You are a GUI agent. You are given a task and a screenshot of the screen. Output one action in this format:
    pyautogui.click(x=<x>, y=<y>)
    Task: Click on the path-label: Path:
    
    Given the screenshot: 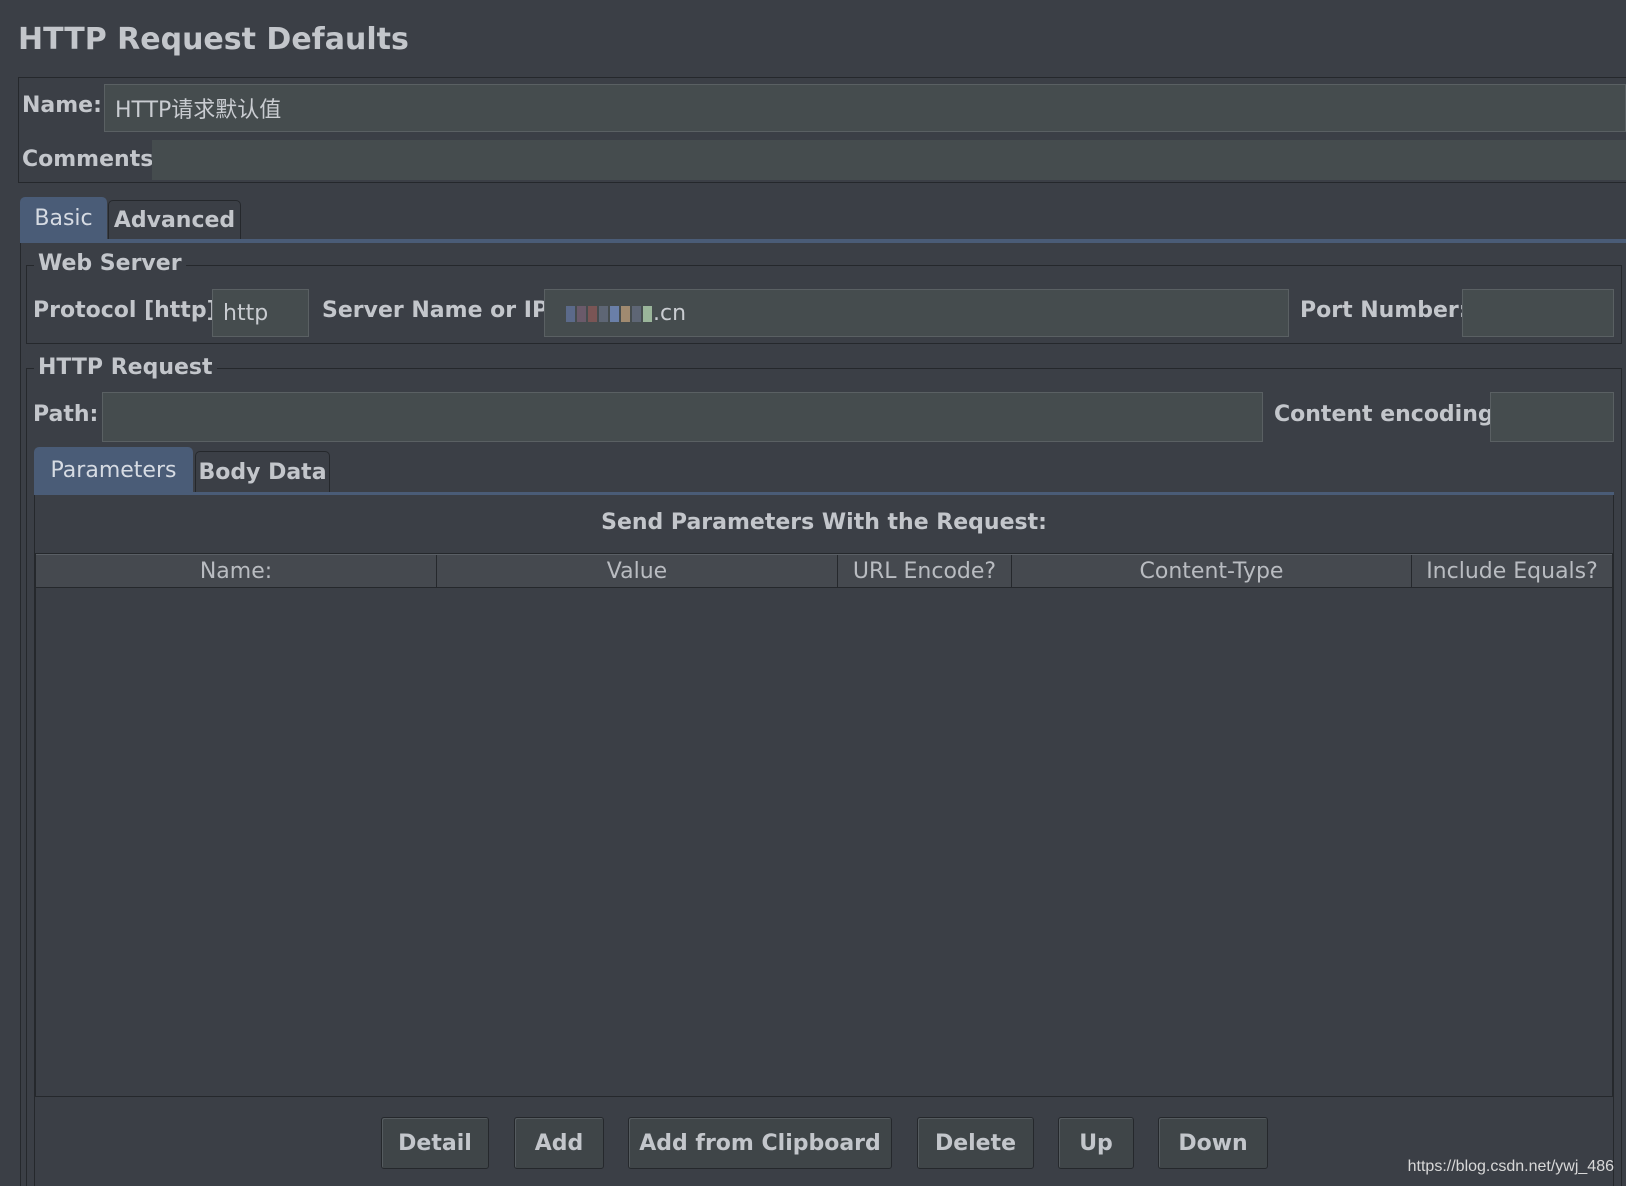 What is the action you would take?
    pyautogui.click(x=66, y=414)
    